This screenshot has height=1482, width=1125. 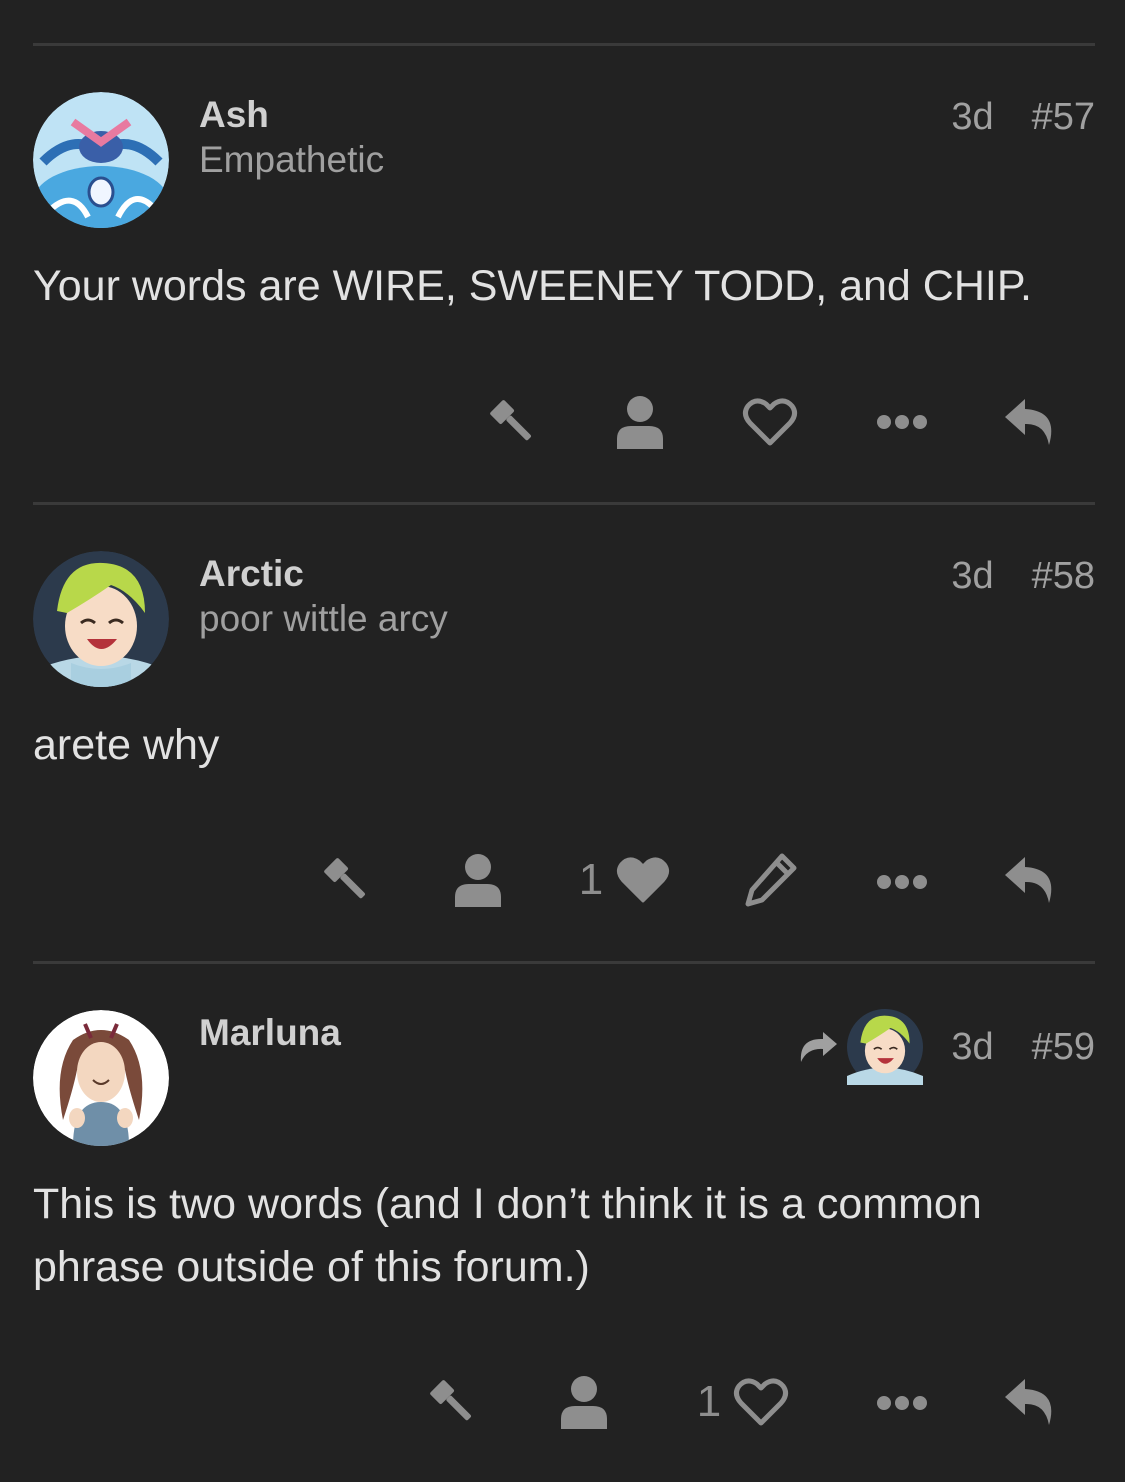 What do you see at coordinates (251, 574) in the screenshot?
I see `username: Arctic` at bounding box center [251, 574].